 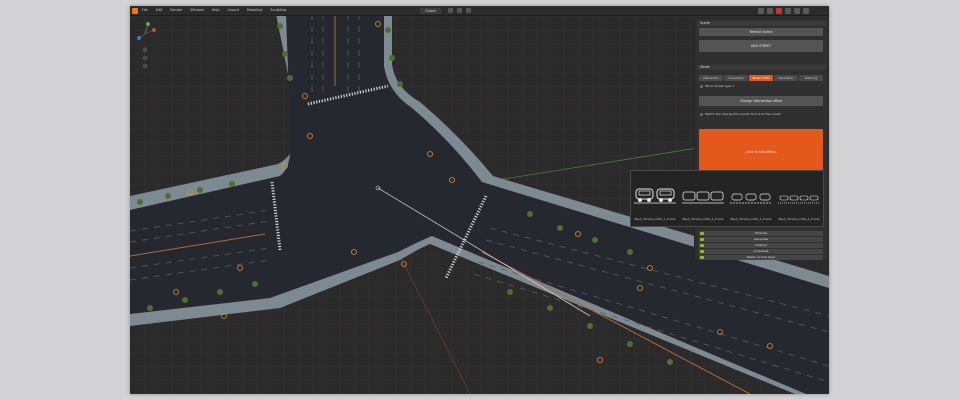 I want to click on bus-lane-icon, so click(x=703, y=197).